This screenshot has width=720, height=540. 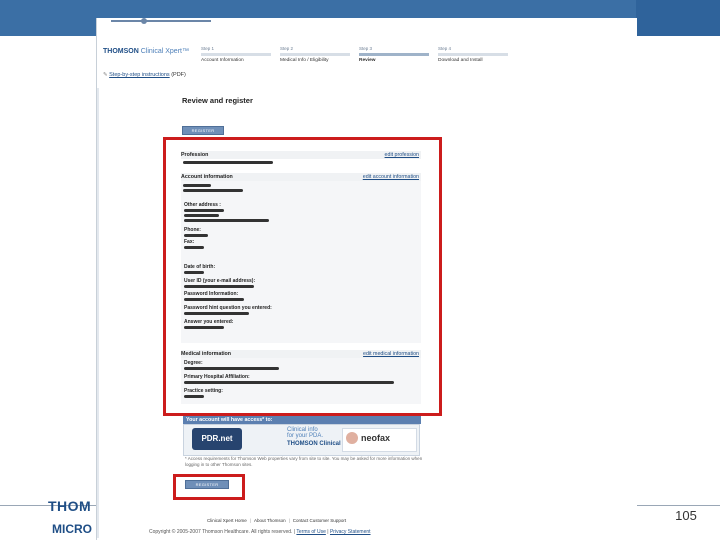 What do you see at coordinates (304, 60) in the screenshot?
I see `step-label: Medical Info / Eligibility` at bounding box center [304, 60].